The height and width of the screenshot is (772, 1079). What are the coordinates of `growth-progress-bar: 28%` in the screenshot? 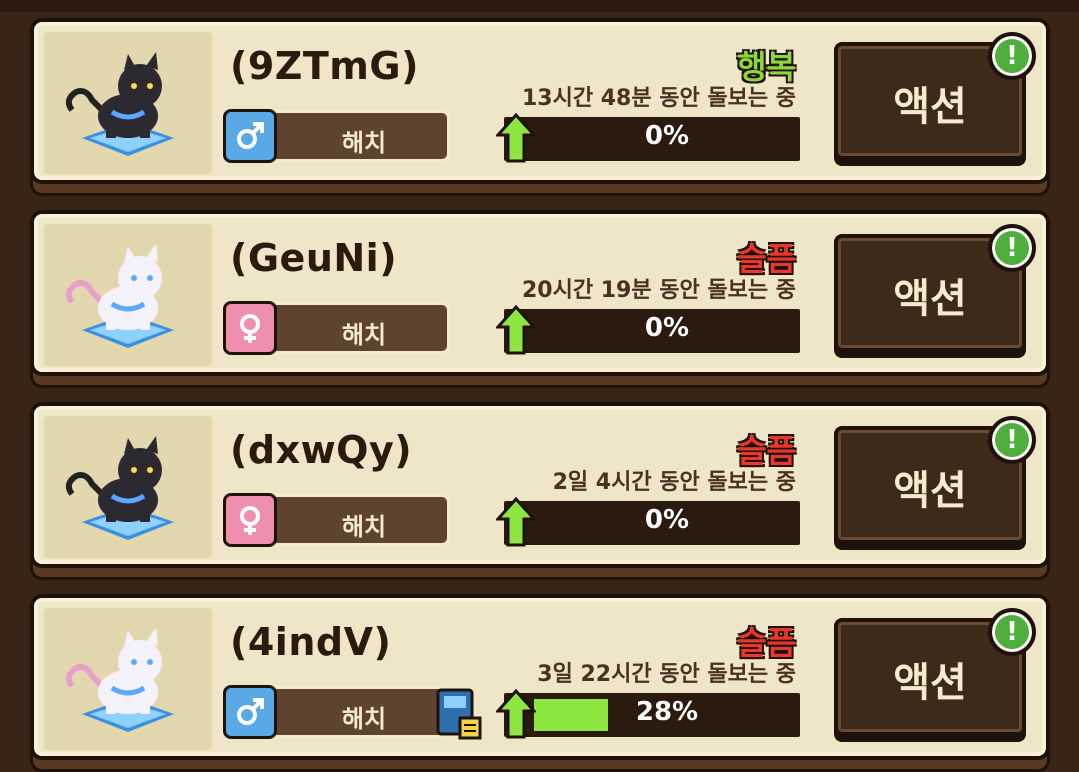 It's located at (648, 714).